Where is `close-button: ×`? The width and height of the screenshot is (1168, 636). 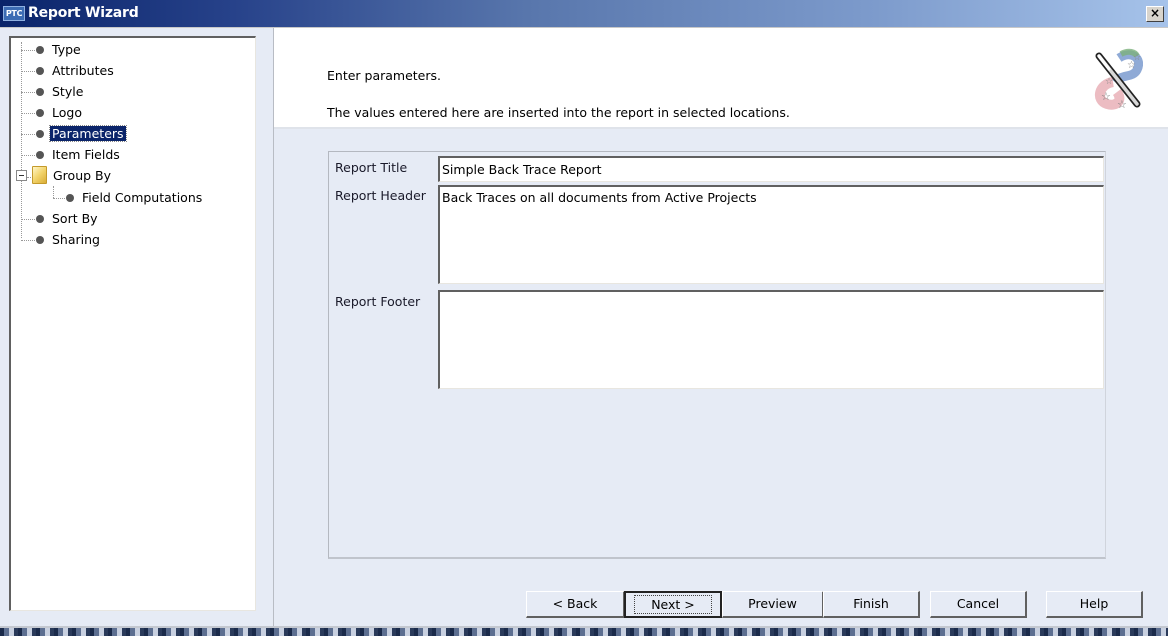 close-button: × is located at coordinates (1155, 14).